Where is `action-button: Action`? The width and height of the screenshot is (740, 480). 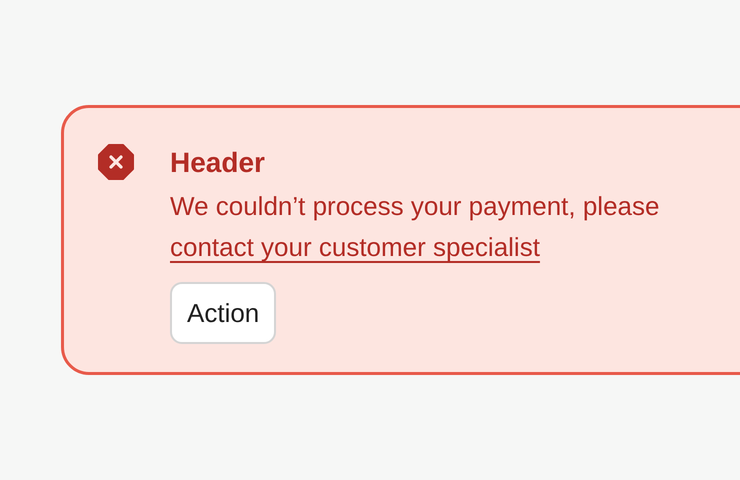
action-button: Action is located at coordinates (223, 313).